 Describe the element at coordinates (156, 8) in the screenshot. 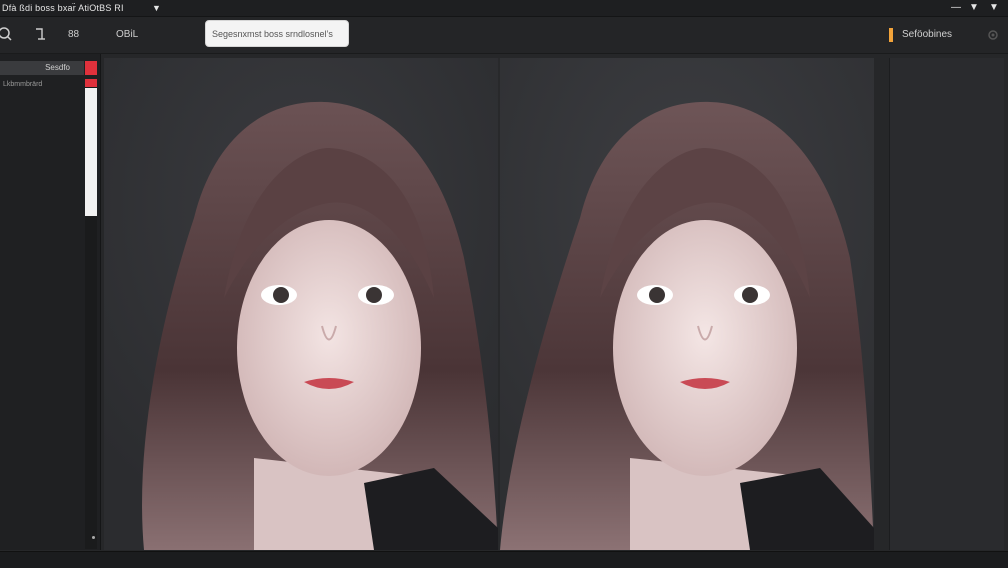

I see `dropdown-triangle-icon: ▼` at that location.